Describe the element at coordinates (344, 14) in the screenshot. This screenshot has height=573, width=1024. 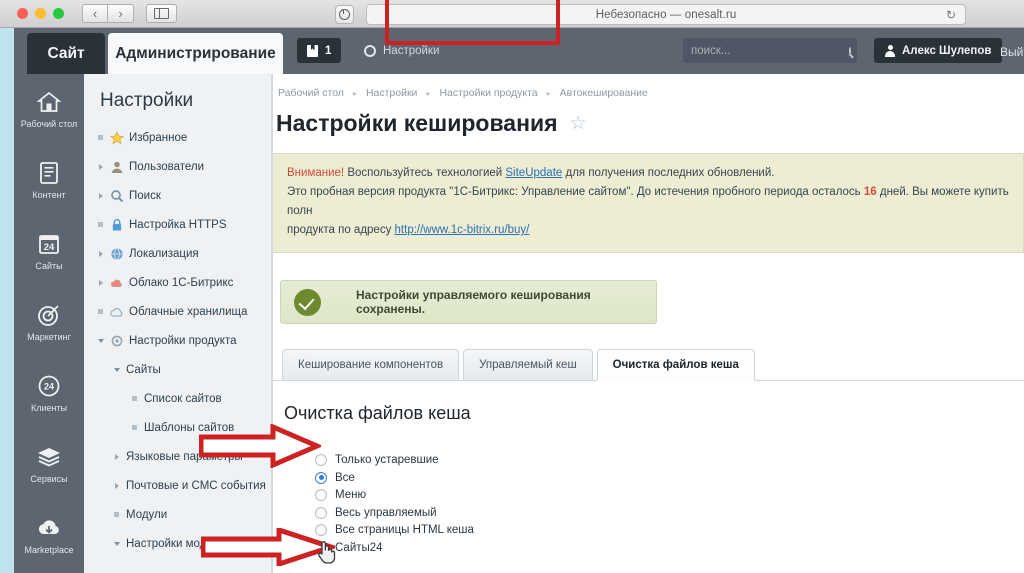
I see `site-info-button` at that location.